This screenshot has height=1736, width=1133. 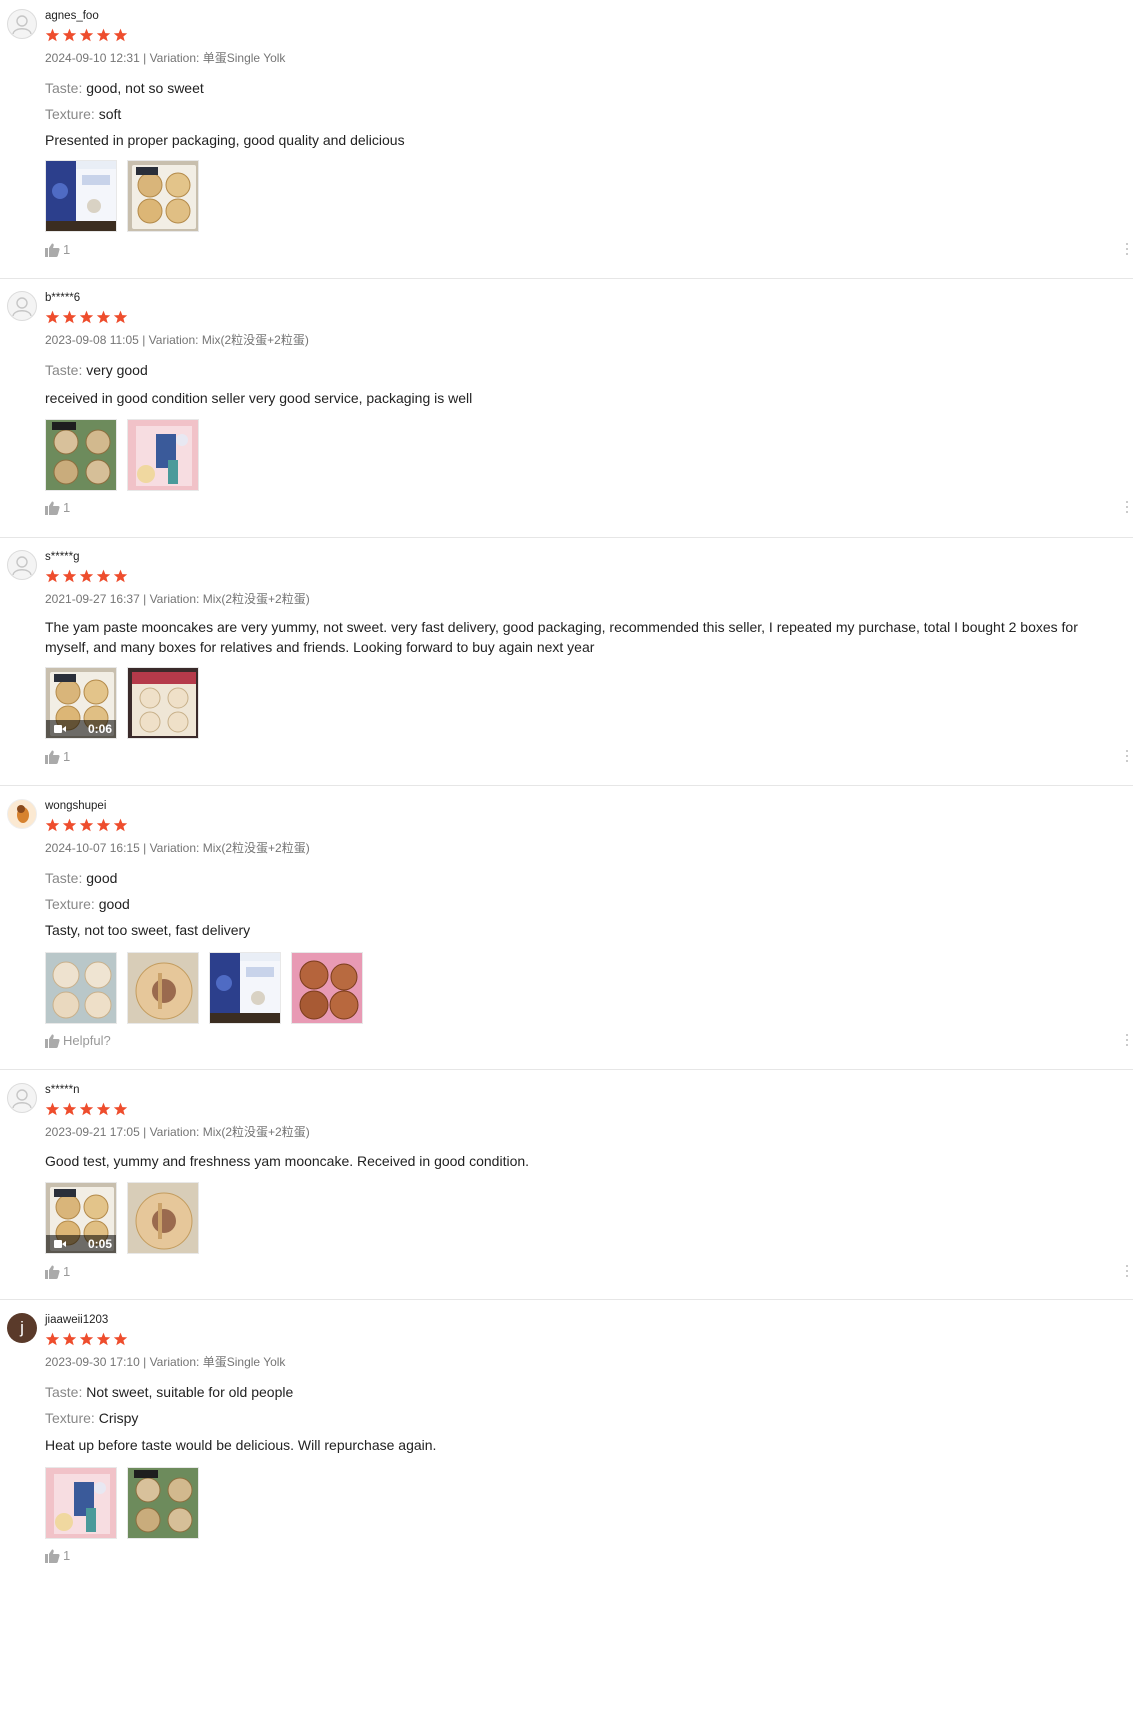 I want to click on attribute-value: Not sweet, suitable for old people, so click(x=190, y=1392).